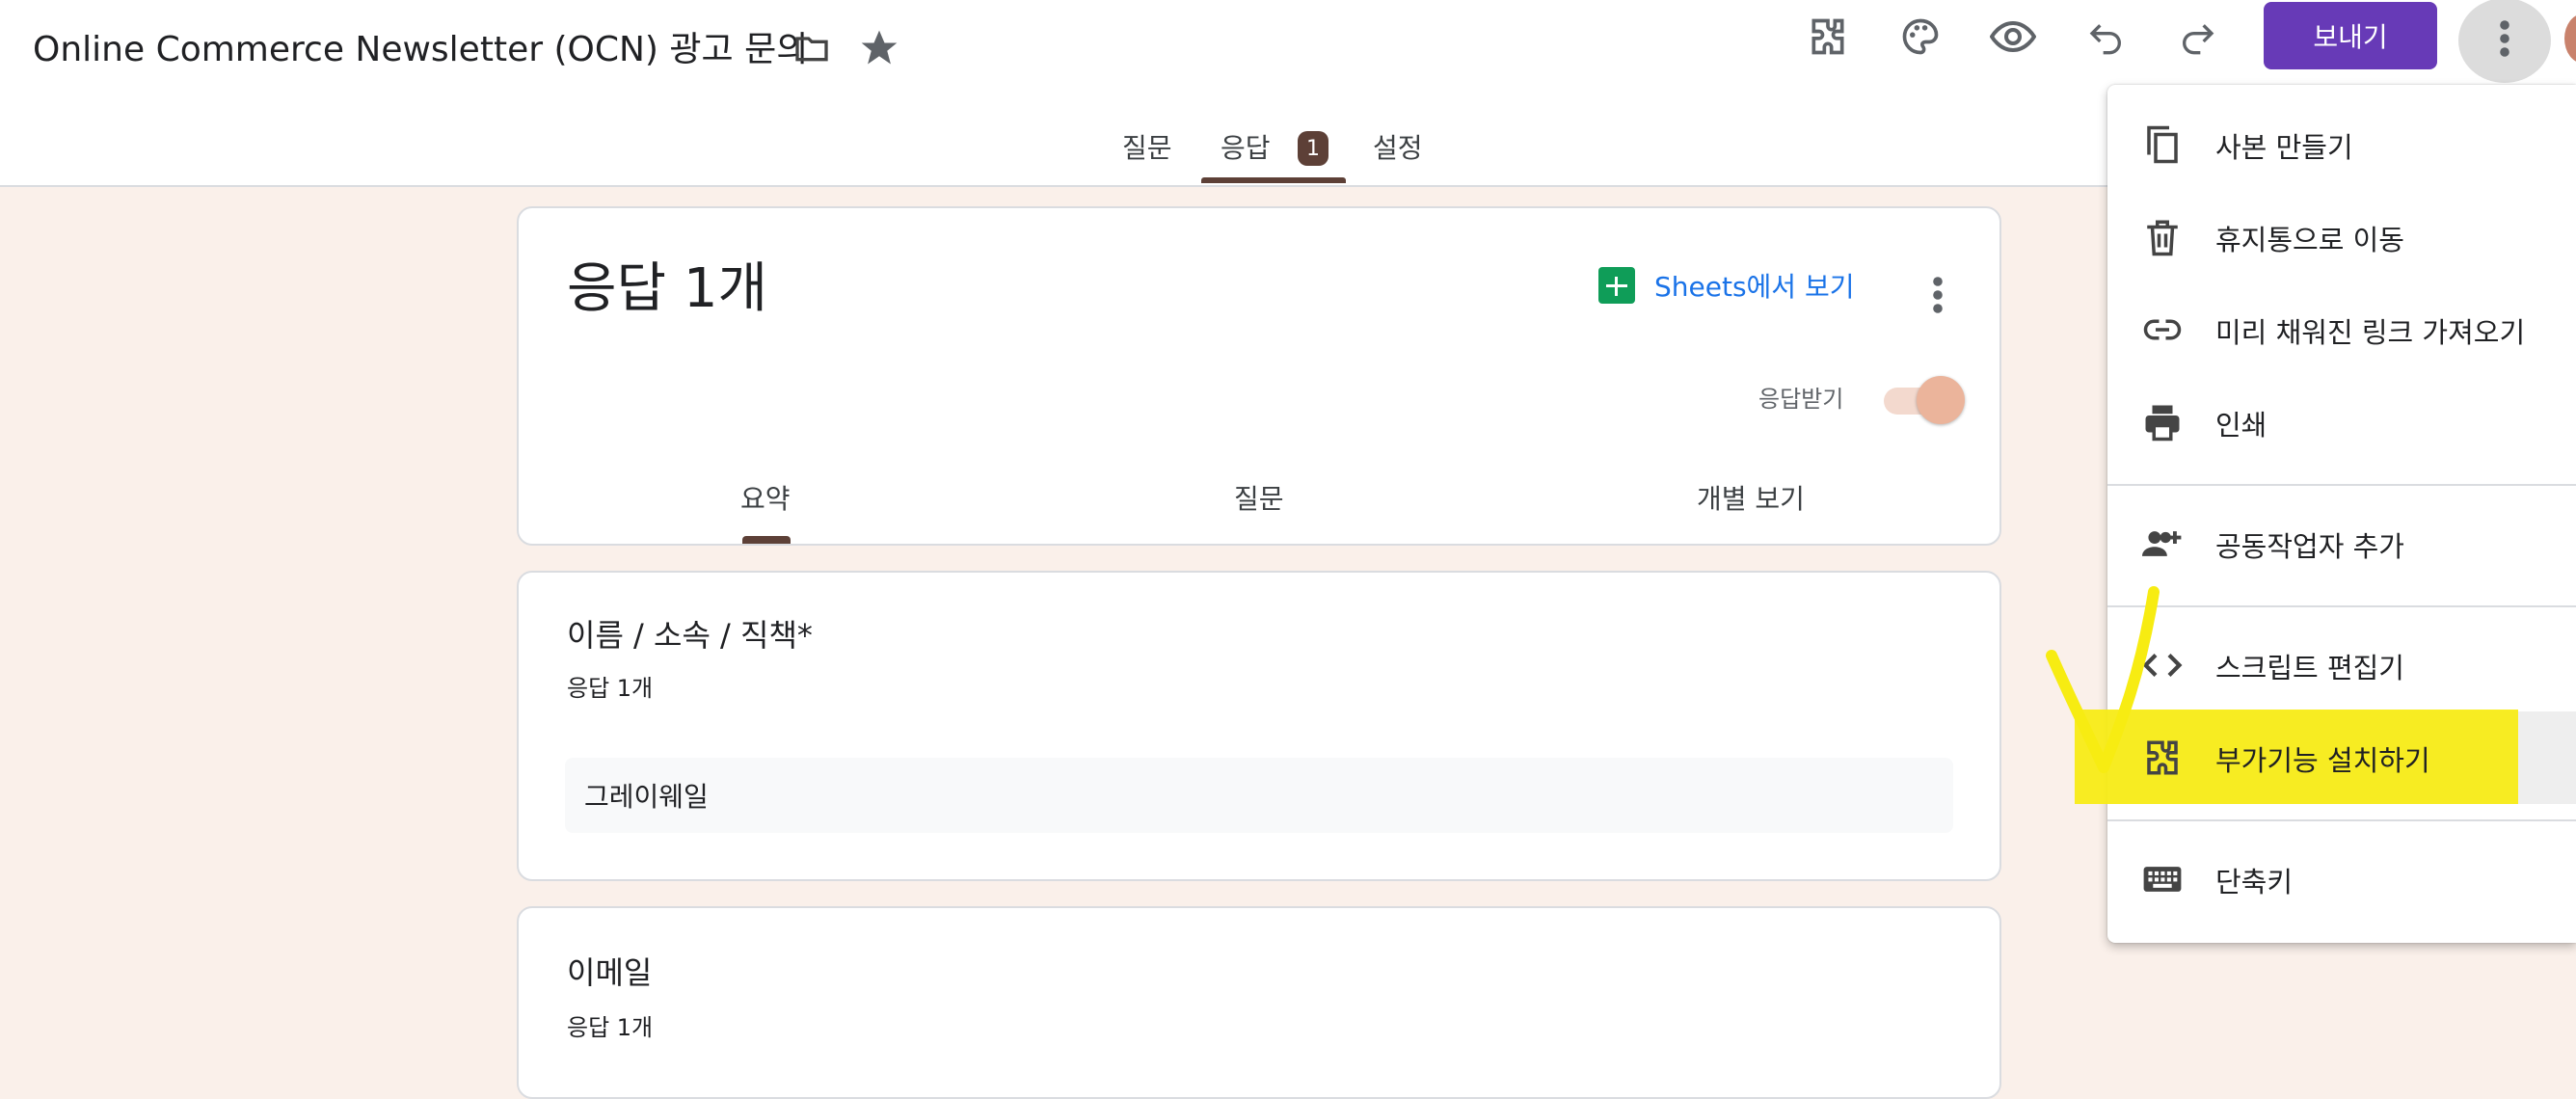 This screenshot has width=2576, height=1099. I want to click on question-card: 이메일 응답 1개, so click(1259, 1002).